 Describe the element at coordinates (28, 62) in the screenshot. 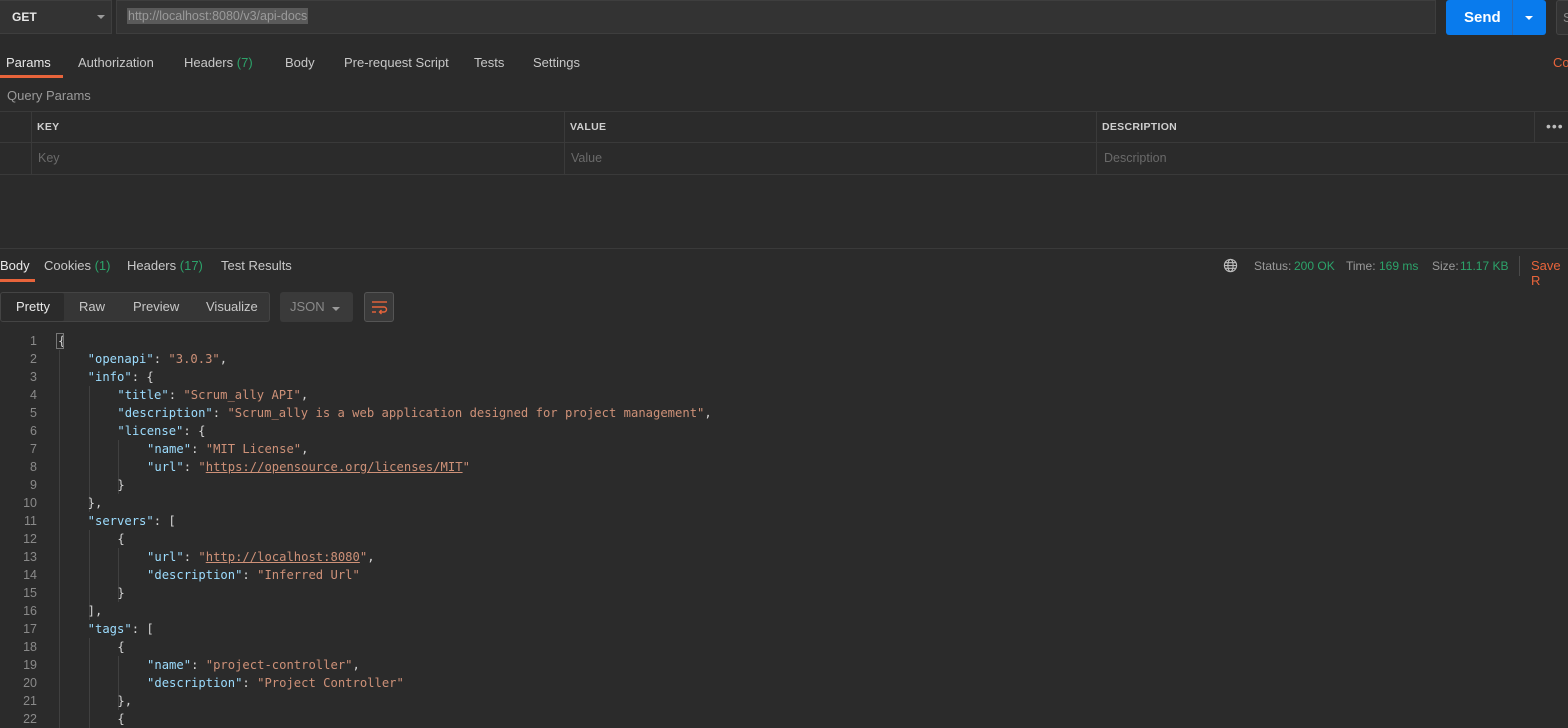

I see `tab-params: Params` at that location.